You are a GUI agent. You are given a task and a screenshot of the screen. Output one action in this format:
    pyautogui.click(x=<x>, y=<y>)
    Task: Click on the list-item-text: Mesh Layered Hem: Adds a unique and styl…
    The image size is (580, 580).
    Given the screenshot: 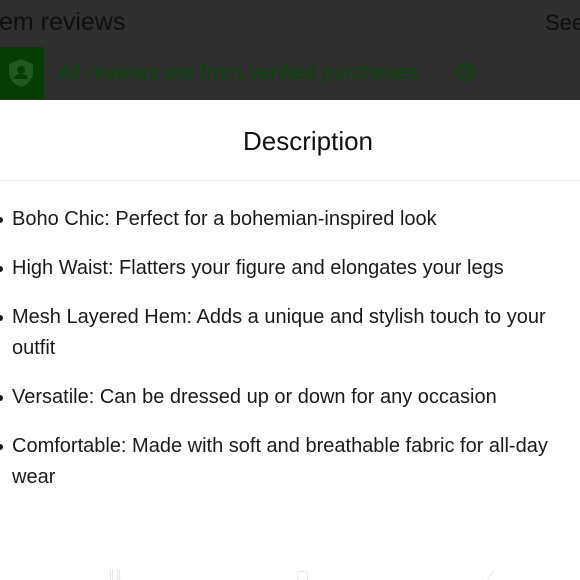 What is the action you would take?
    pyautogui.click(x=279, y=332)
    